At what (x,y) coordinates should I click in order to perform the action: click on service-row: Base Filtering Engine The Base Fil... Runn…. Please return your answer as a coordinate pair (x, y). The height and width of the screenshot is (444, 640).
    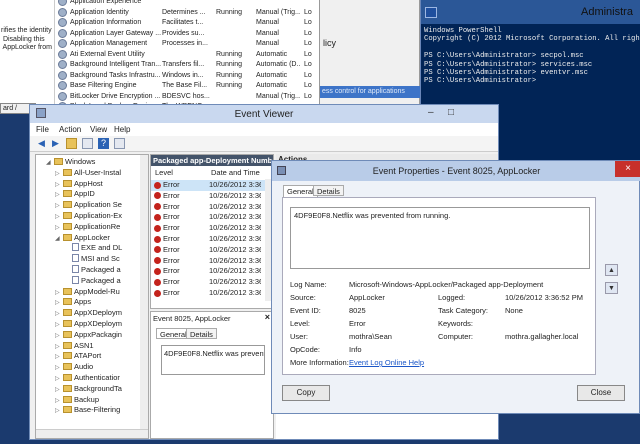
    Looking at the image, I should click on (187, 85).